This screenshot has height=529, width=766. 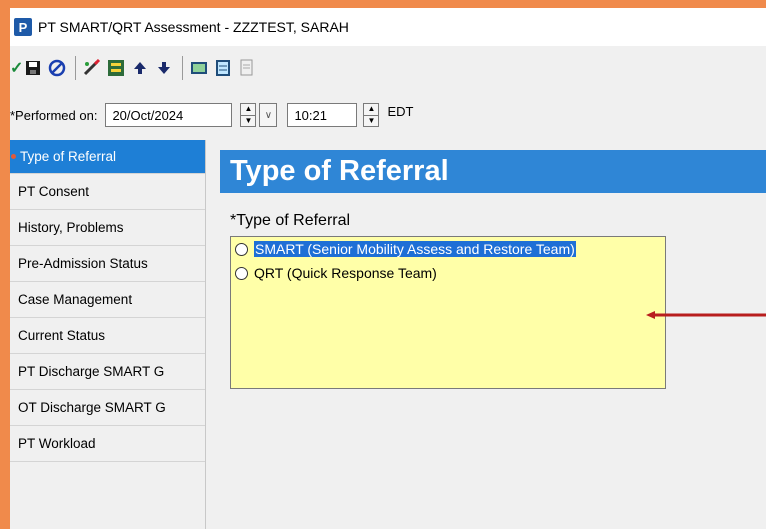 What do you see at coordinates (57, 68) in the screenshot?
I see `cancel-icon` at bounding box center [57, 68].